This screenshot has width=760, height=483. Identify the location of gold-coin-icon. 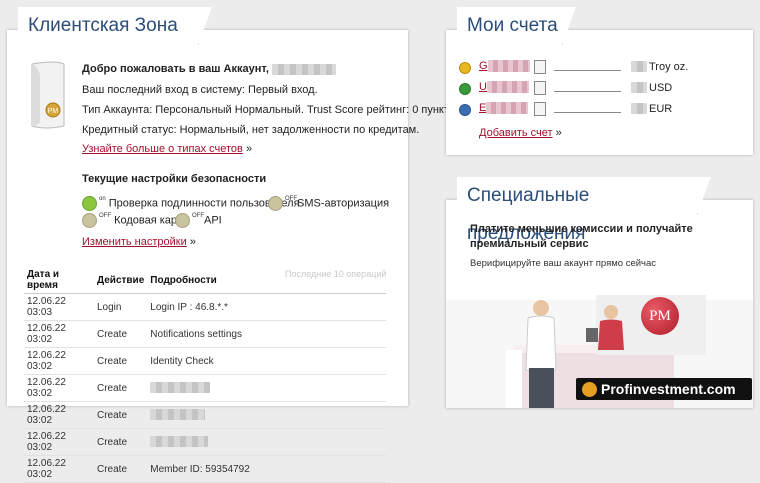
(465, 68).